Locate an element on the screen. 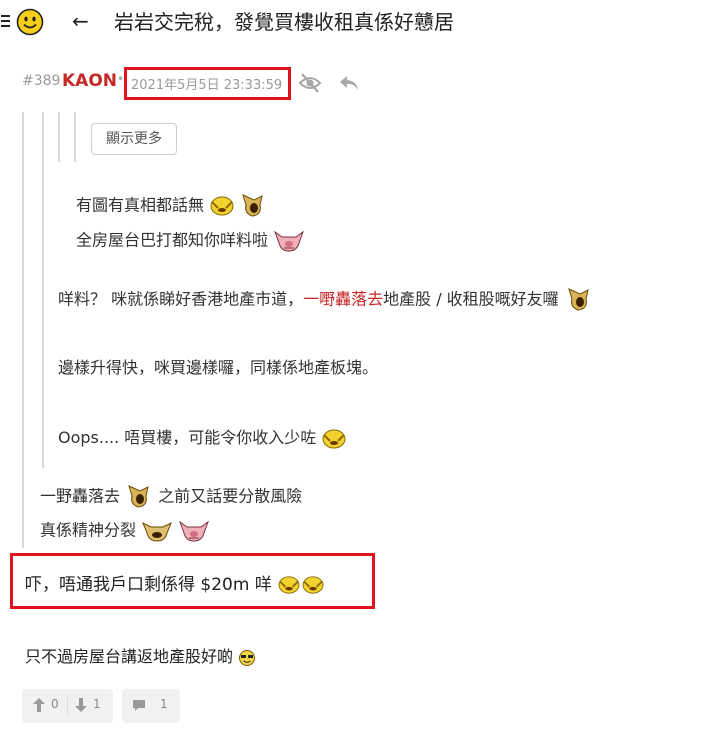 This screenshot has height=729, width=716. quote-reply-text-1b: 地產股 / 收租股嘅好友囉 is located at coordinates (471, 299).